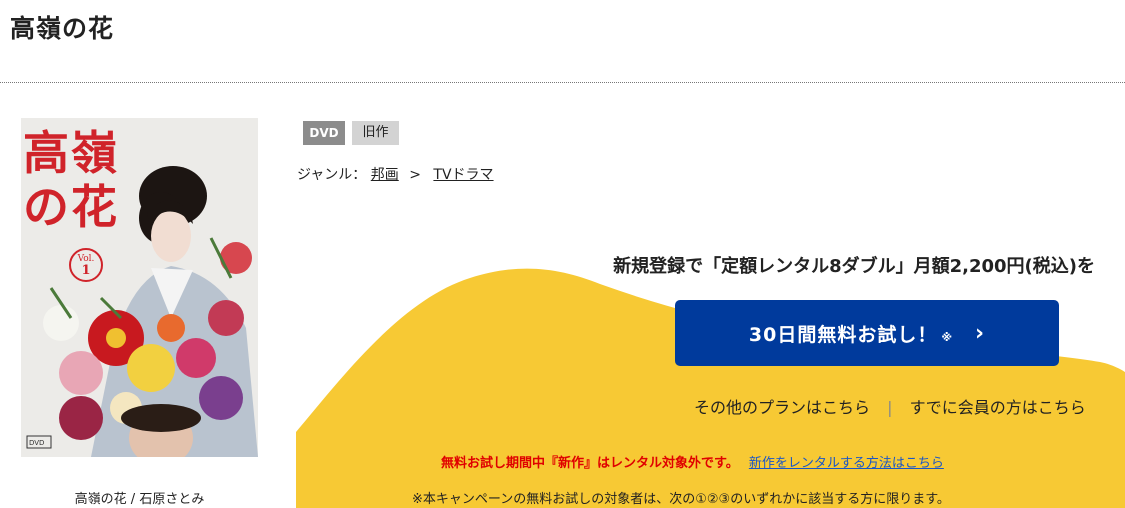 This screenshot has height=508, width=1125. I want to click on chevron-right-icon: ›, so click(980, 333).